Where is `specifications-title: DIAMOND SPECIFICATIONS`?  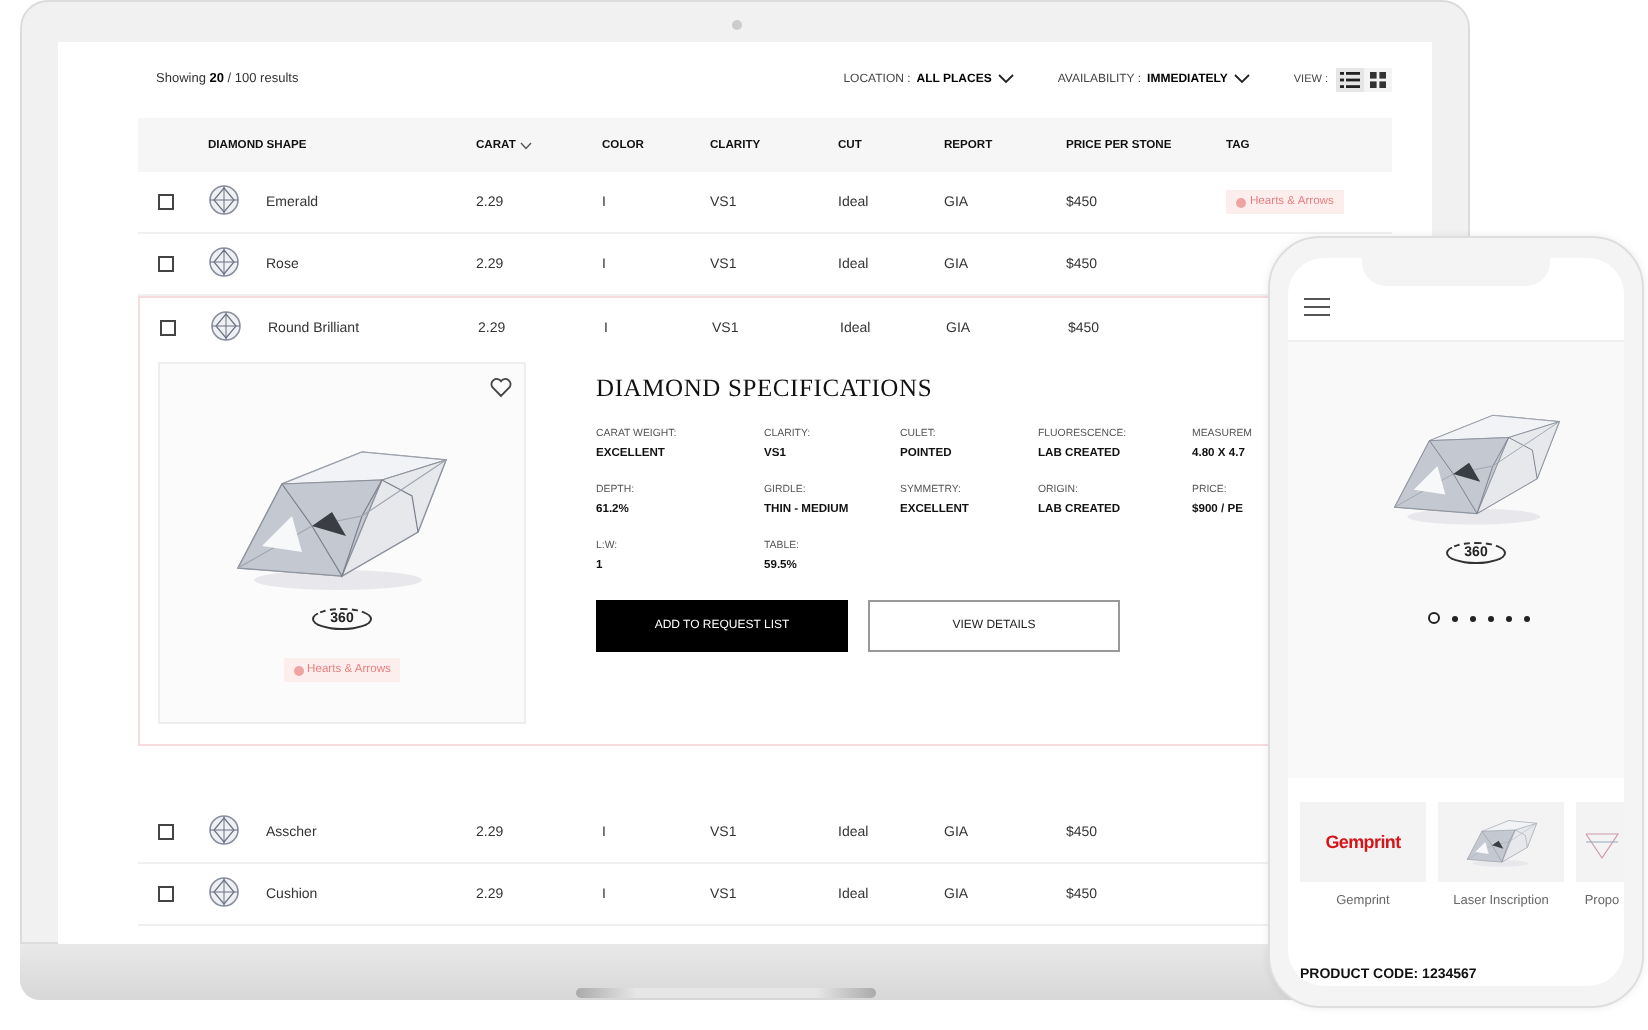 specifications-title: DIAMOND SPECIFICATIONS is located at coordinates (765, 389).